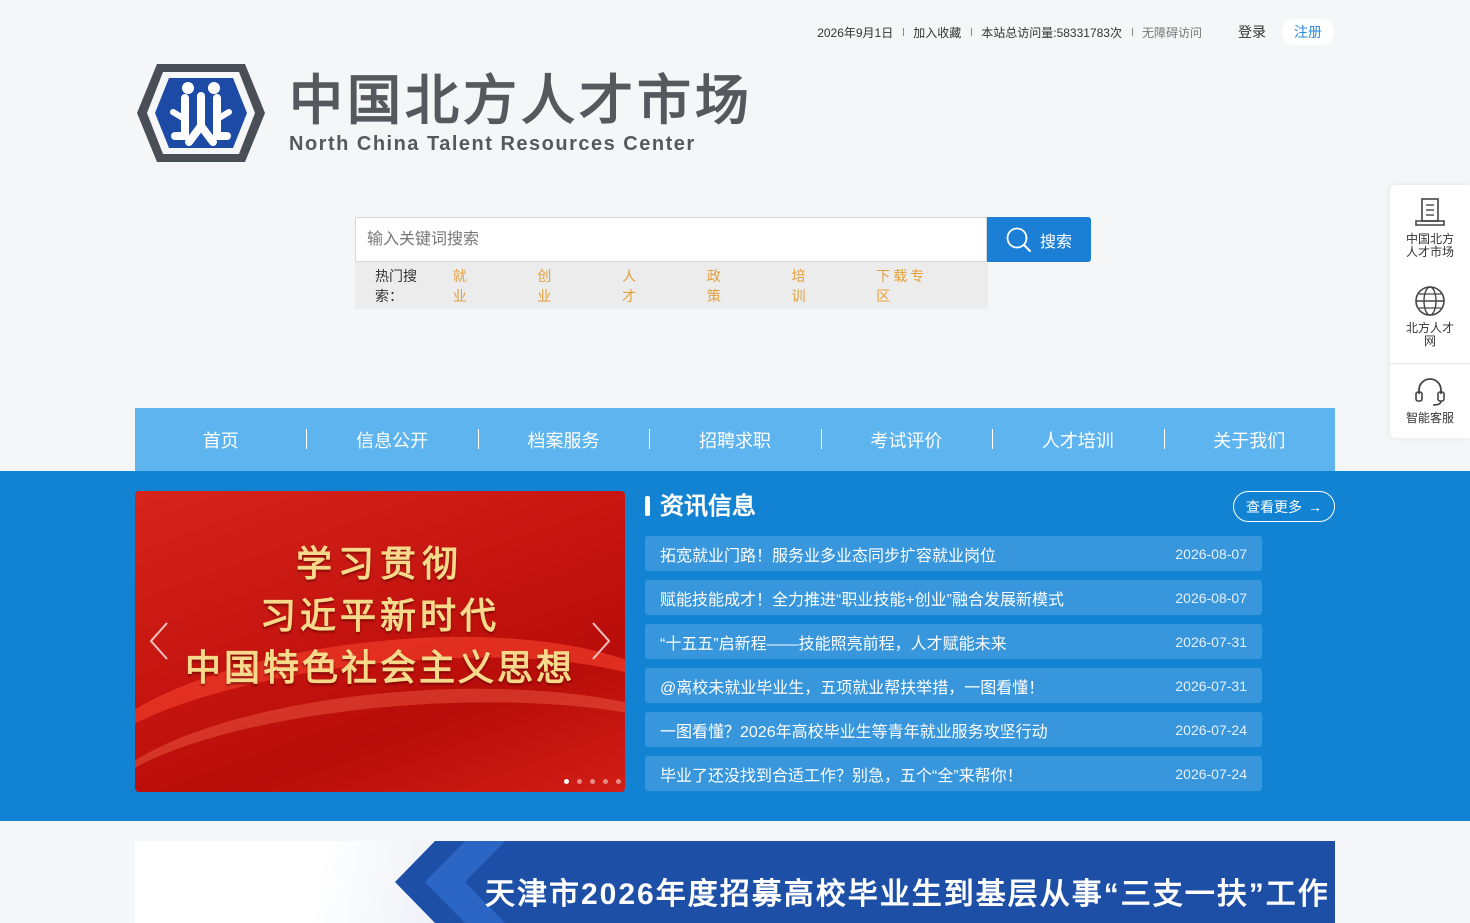  I want to click on title-accent-bar, so click(647, 506).